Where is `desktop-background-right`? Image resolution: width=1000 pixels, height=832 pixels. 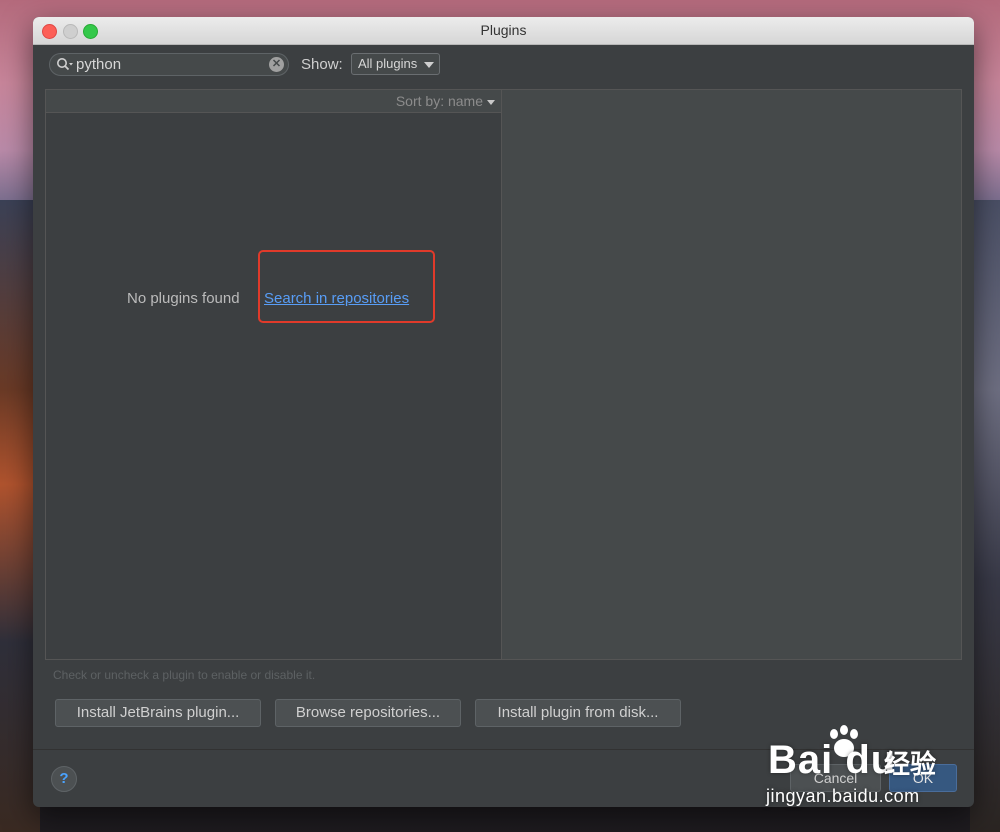 desktop-background-right is located at coordinates (985, 516).